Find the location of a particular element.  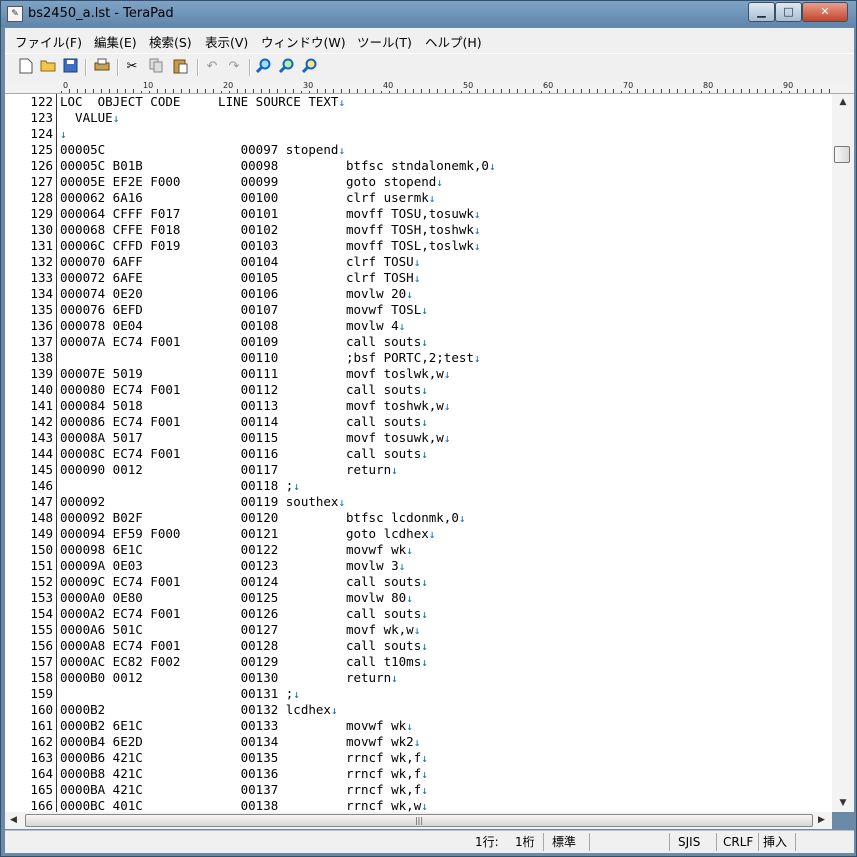

line-text: 000080 EC74 F001 00112 call souts↓ is located at coordinates (244, 390).